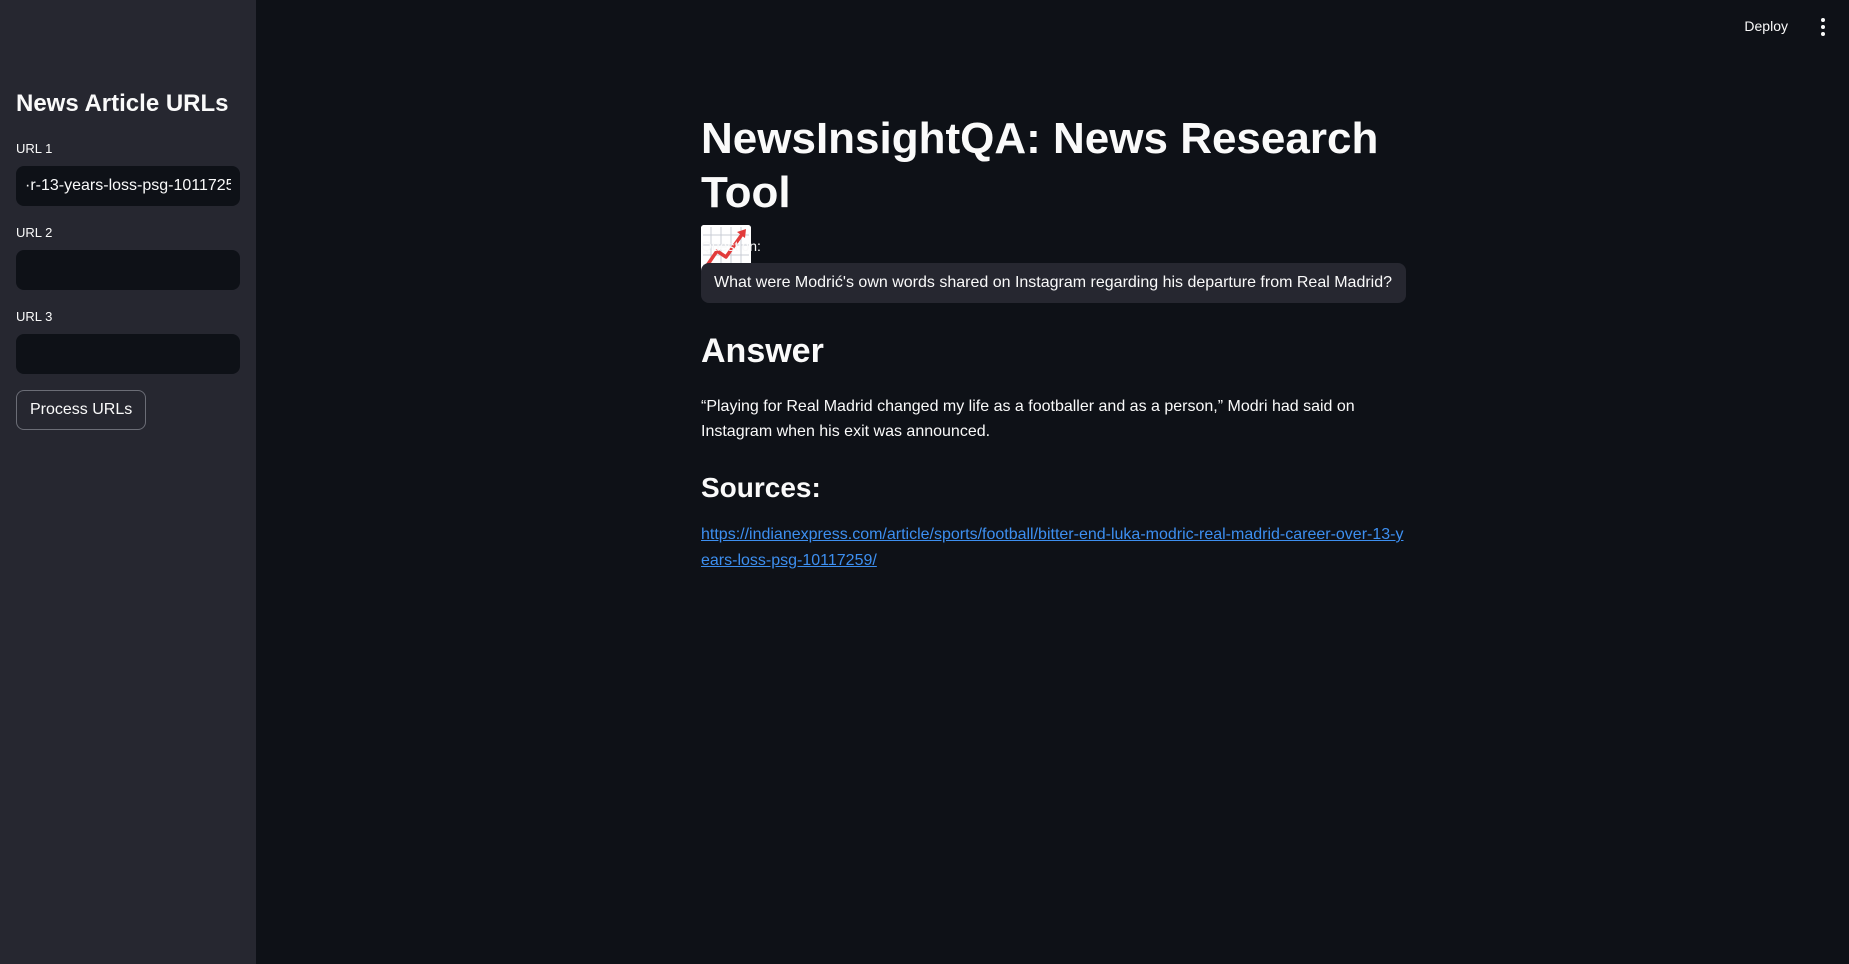  Describe the element at coordinates (34, 232) in the screenshot. I see `url-2-label: URL 2` at that location.